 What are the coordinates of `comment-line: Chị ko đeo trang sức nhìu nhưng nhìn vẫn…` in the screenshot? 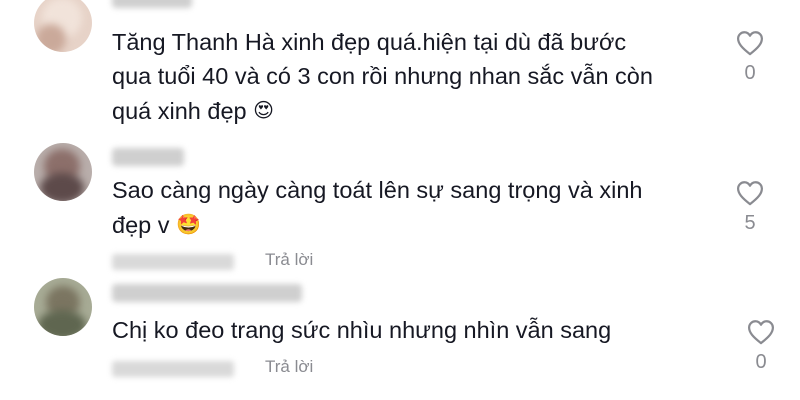 It's located at (362, 330).